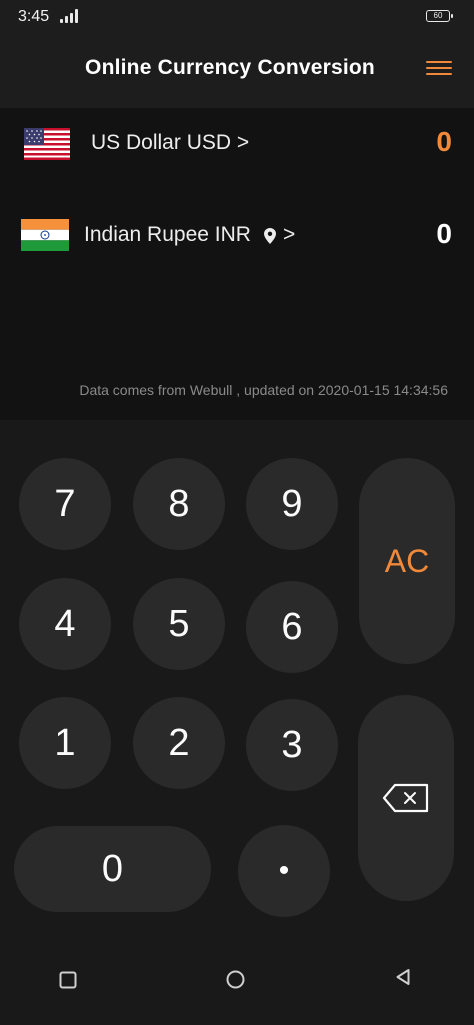 This screenshot has width=474, height=1025. Describe the element at coordinates (439, 68) in the screenshot. I see `menu-icon` at that location.